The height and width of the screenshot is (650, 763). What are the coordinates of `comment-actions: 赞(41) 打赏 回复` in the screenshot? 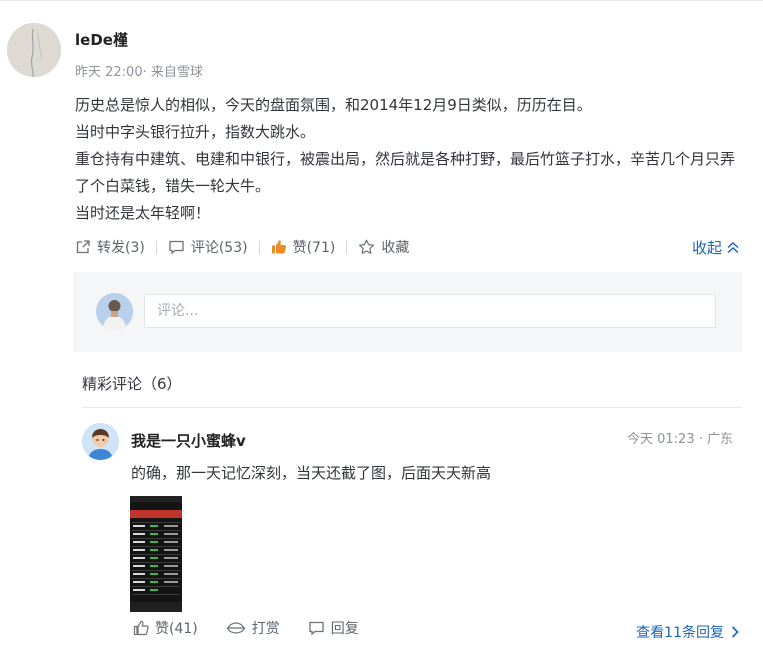 It's located at (260, 628).